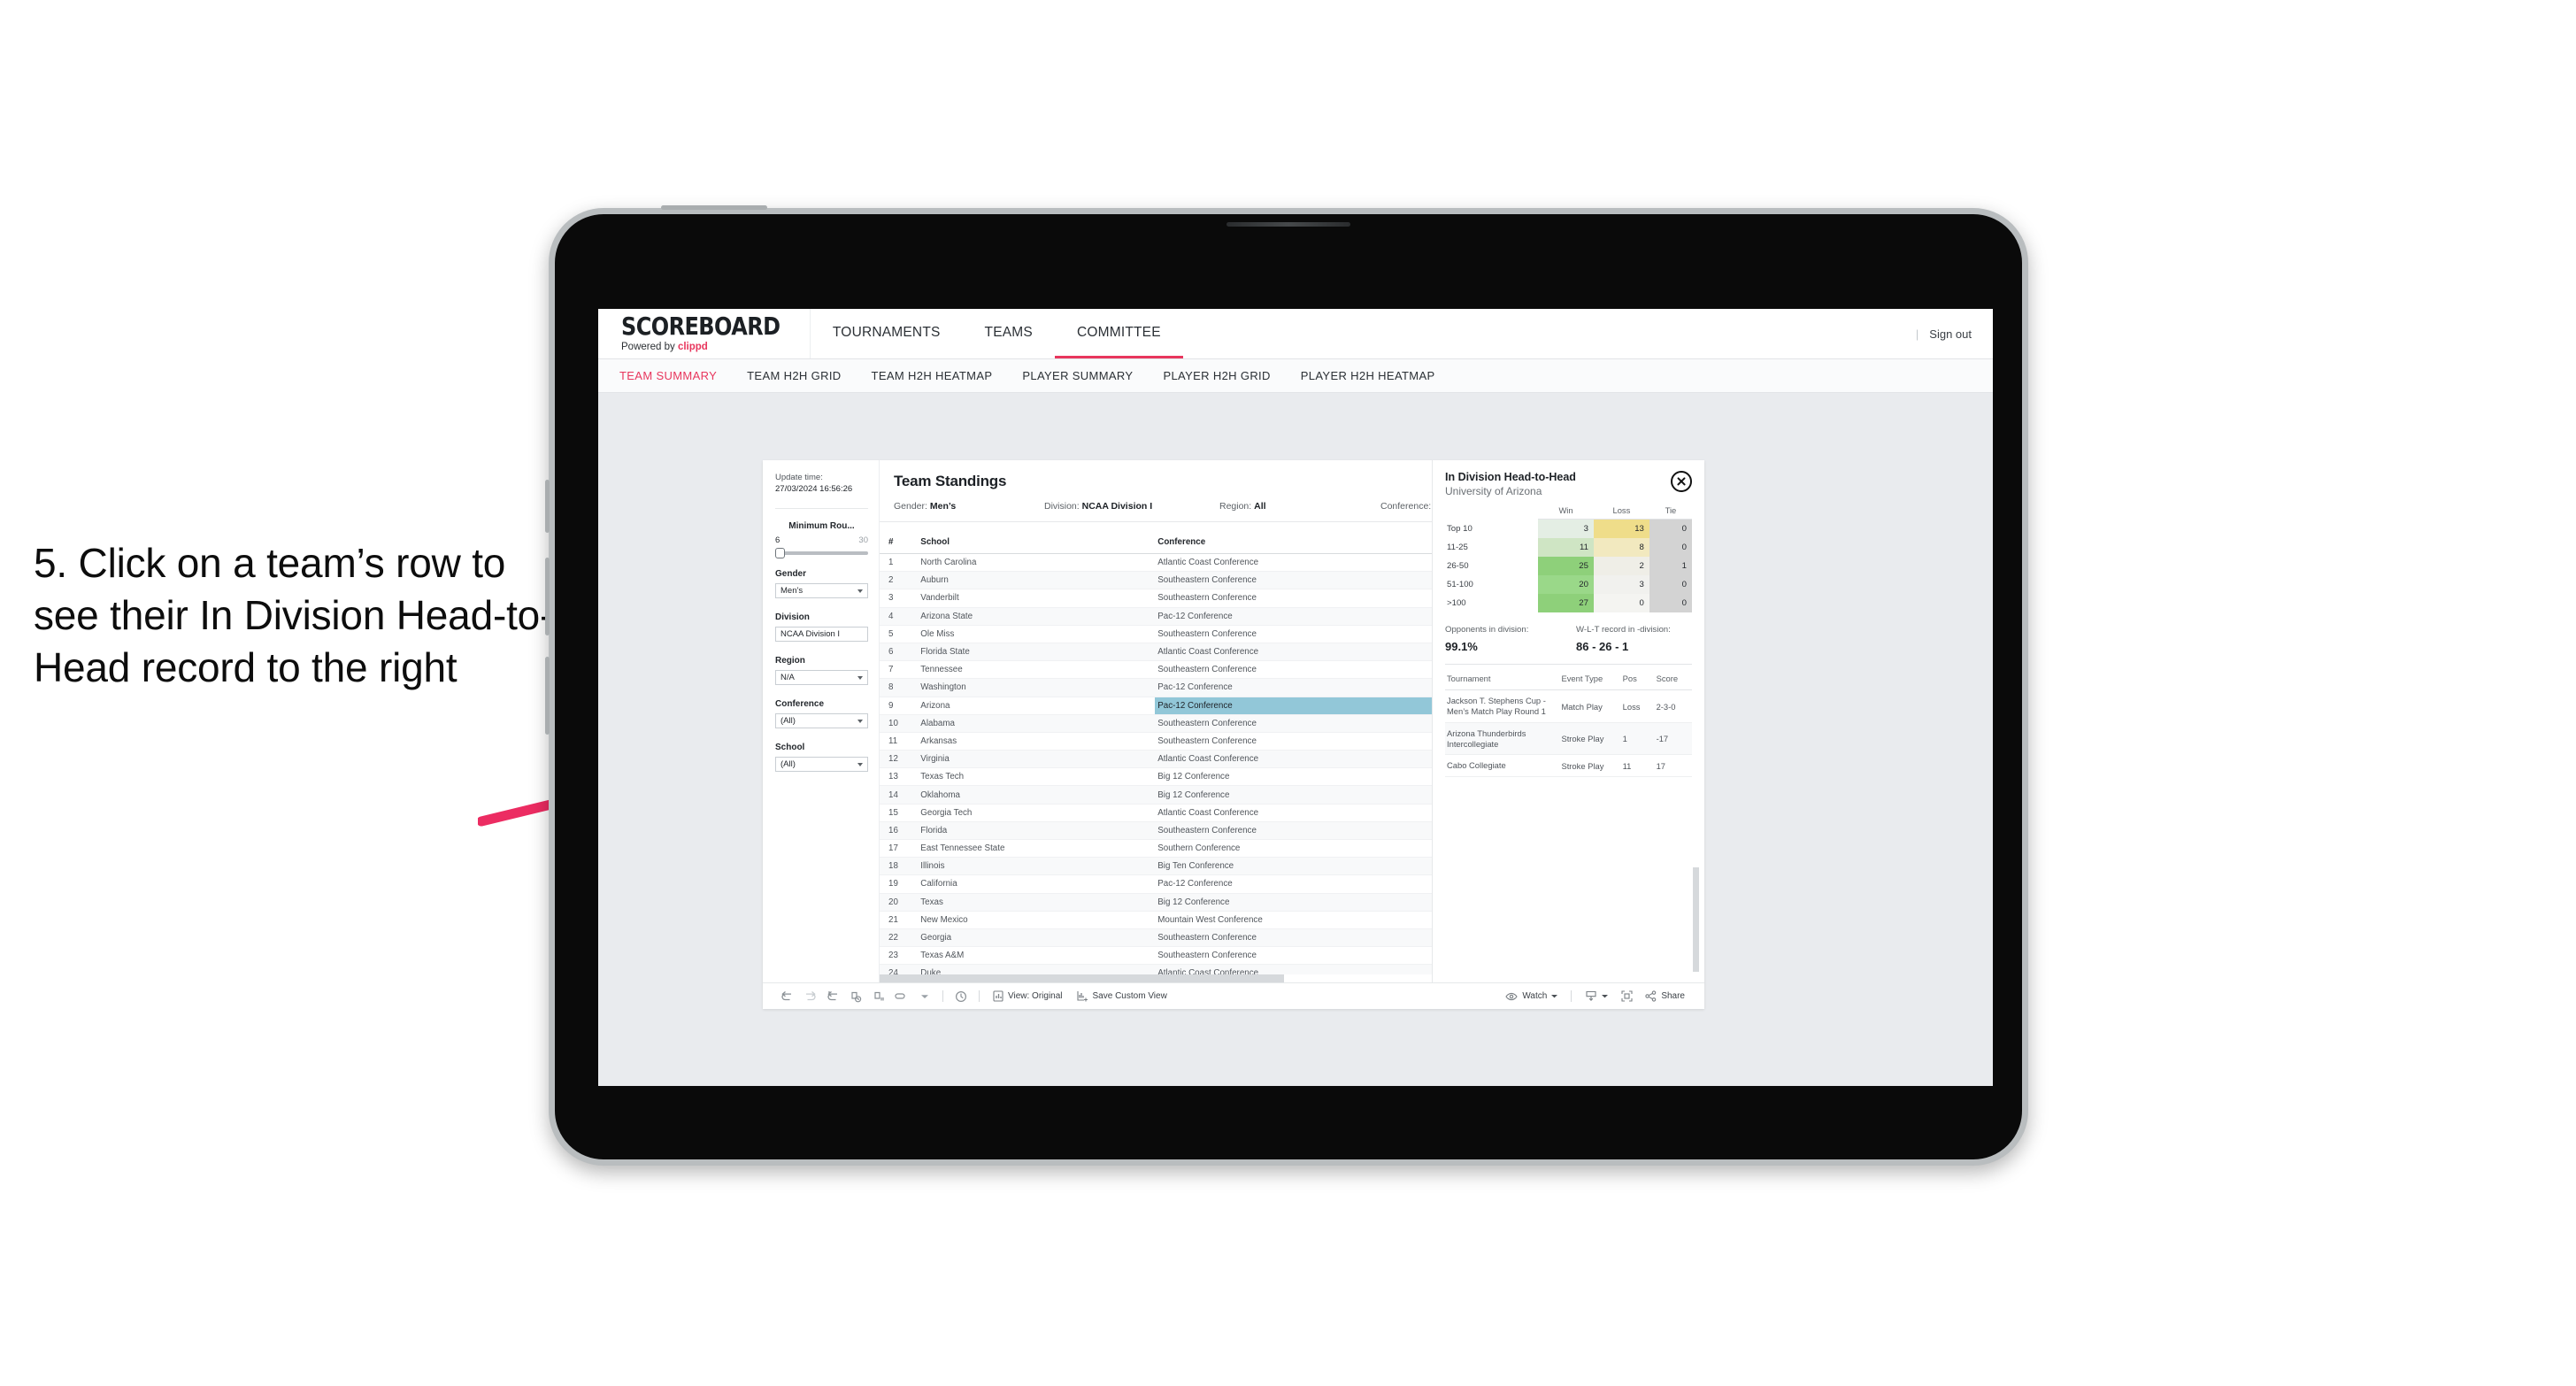  Describe the element at coordinates (1037, 795) in the screenshot. I see `row-school: Oklahoma` at that location.